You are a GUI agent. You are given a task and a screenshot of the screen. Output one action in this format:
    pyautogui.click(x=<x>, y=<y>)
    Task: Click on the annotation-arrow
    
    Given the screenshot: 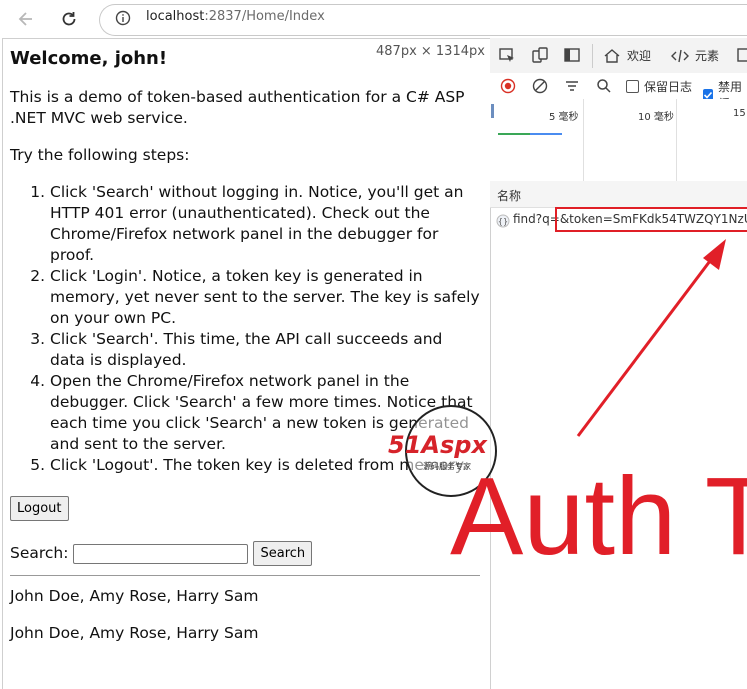 What is the action you would take?
    pyautogui.click(x=651, y=338)
    